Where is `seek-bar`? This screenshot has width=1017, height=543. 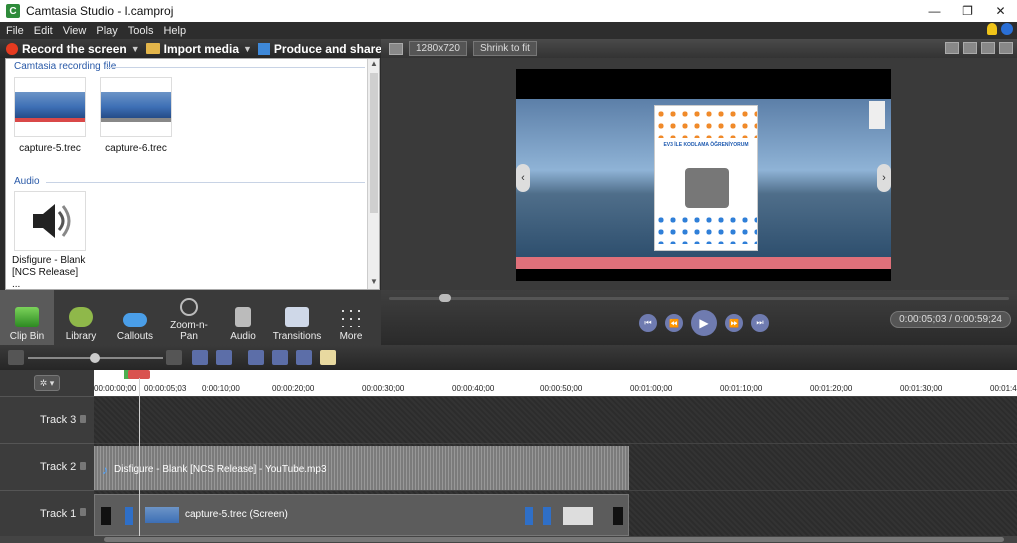 seek-bar is located at coordinates (699, 298).